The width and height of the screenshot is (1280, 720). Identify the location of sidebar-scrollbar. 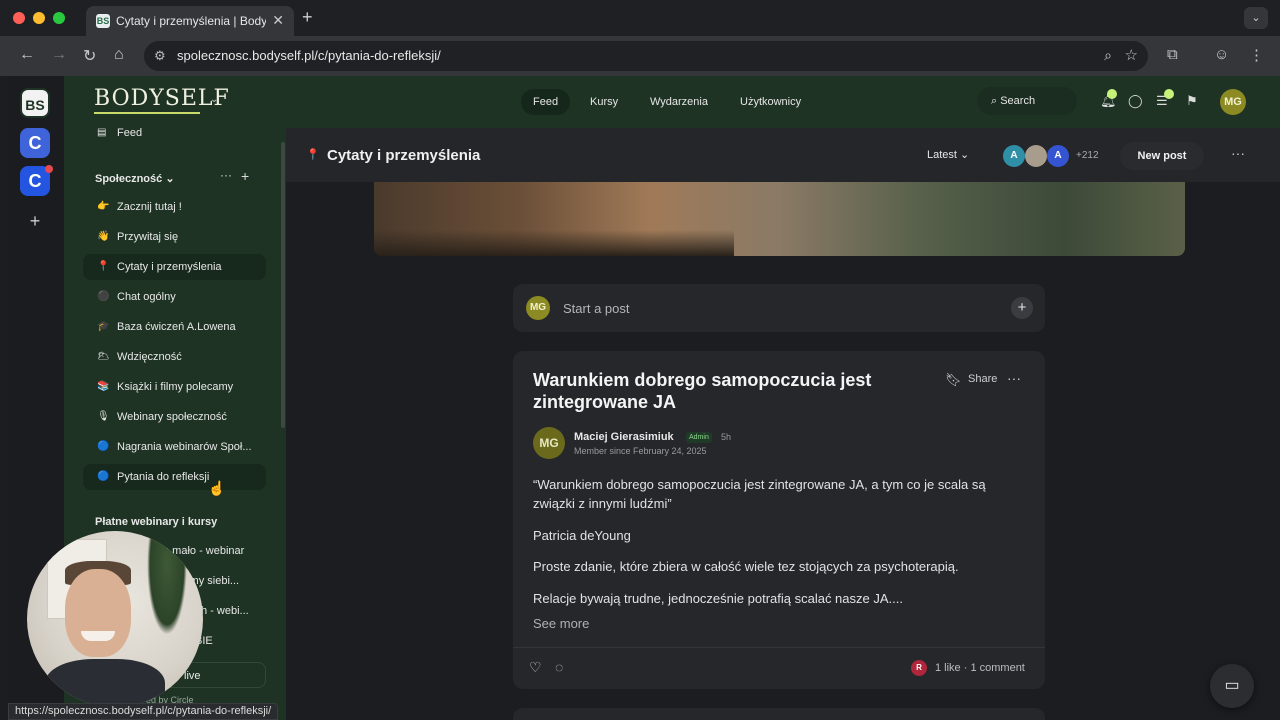
(283, 285).